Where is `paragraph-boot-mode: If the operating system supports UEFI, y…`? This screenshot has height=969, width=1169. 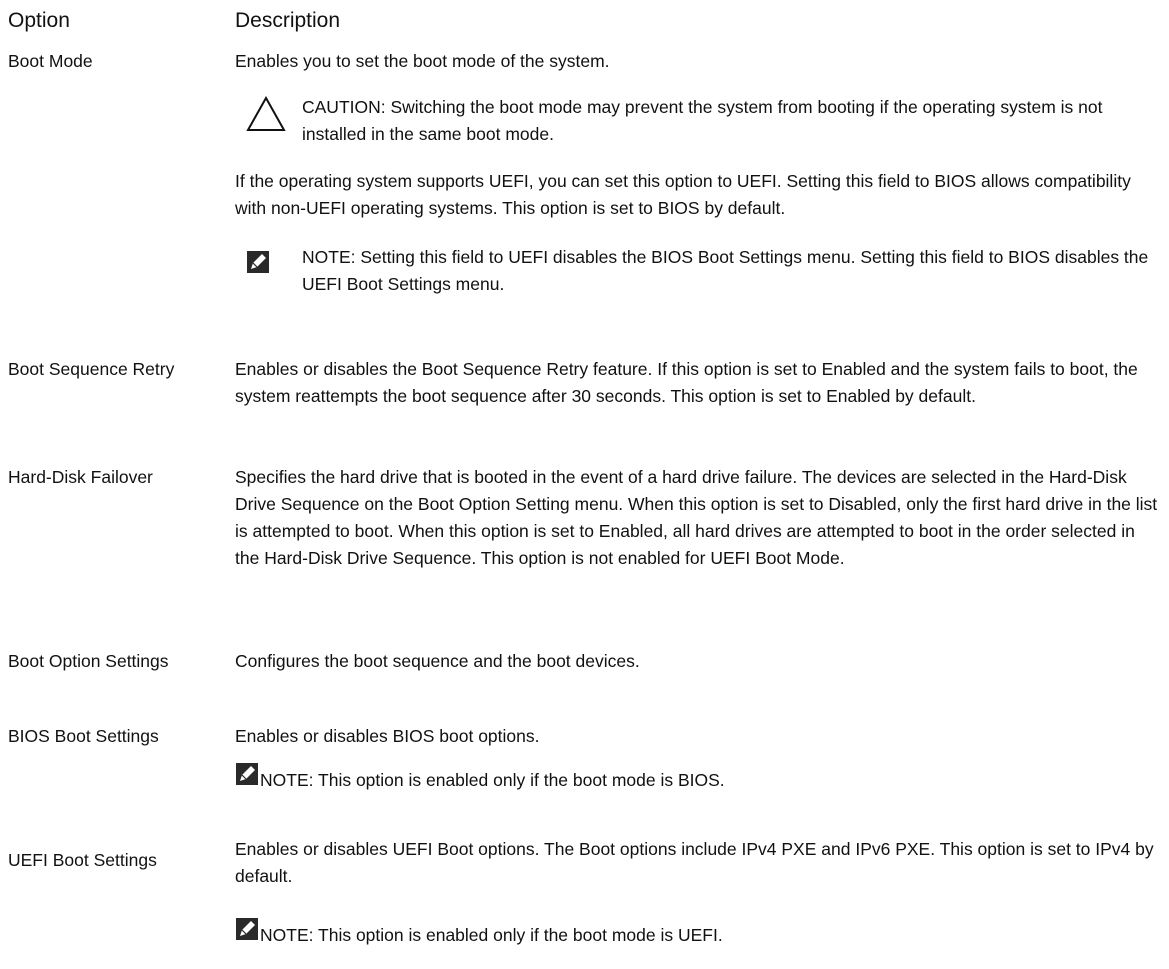 paragraph-boot-mode: If the operating system supports UEFI, y… is located at coordinates (683, 194).